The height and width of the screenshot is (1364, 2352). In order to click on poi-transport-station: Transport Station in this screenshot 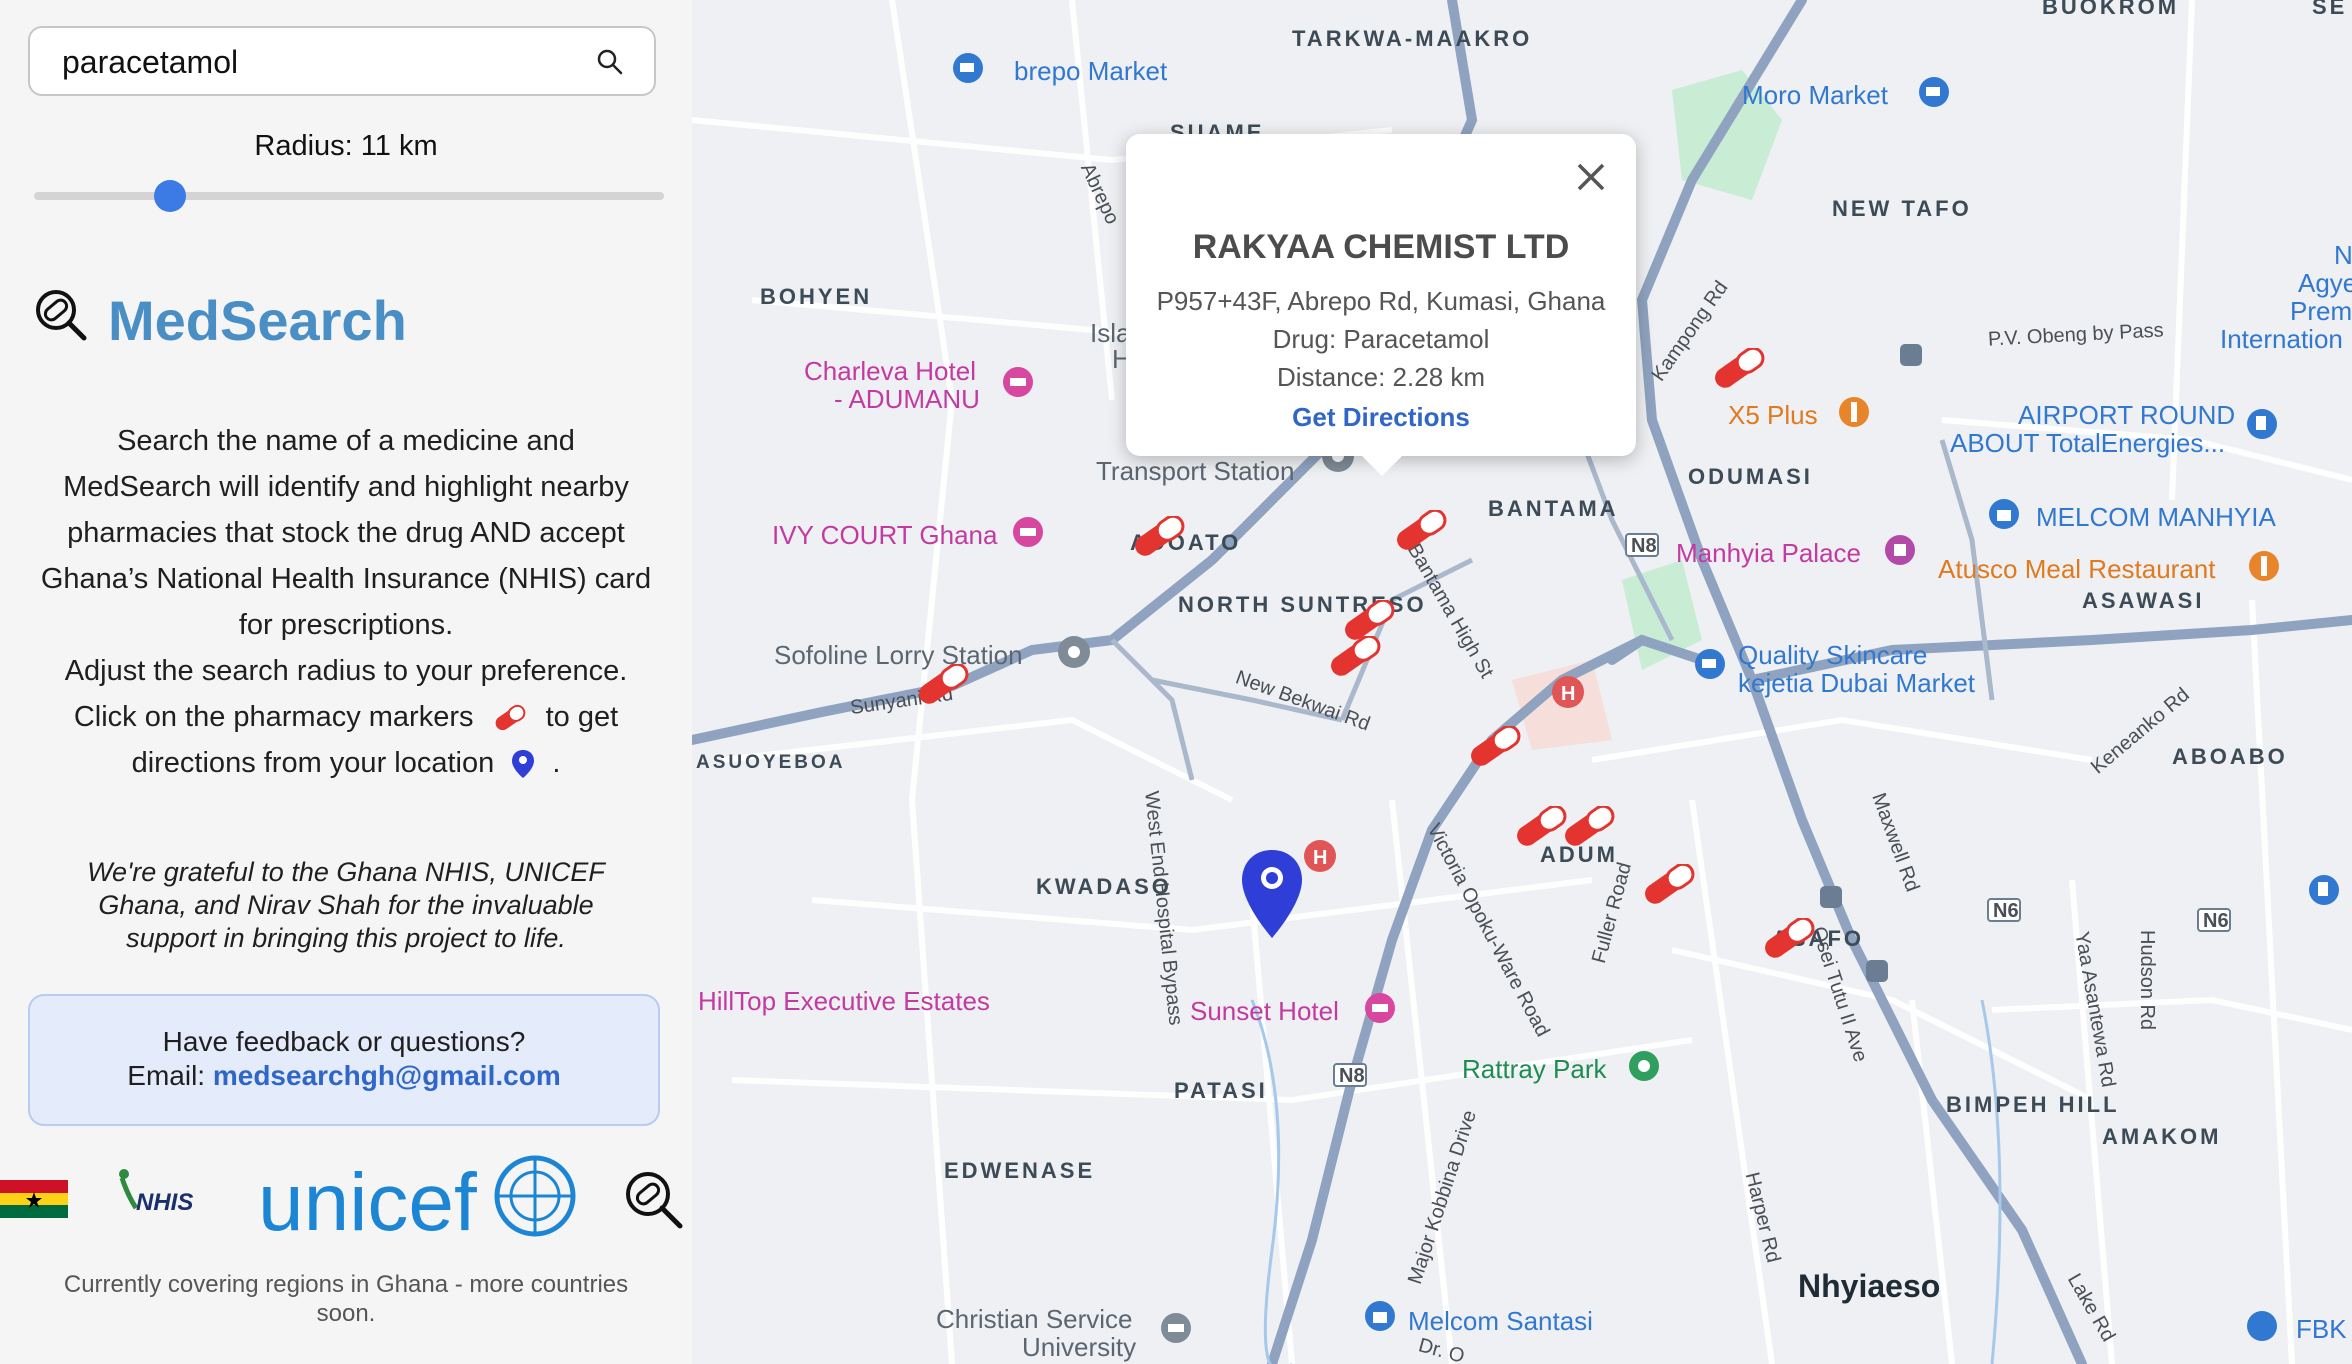, I will do `click(1195, 471)`.